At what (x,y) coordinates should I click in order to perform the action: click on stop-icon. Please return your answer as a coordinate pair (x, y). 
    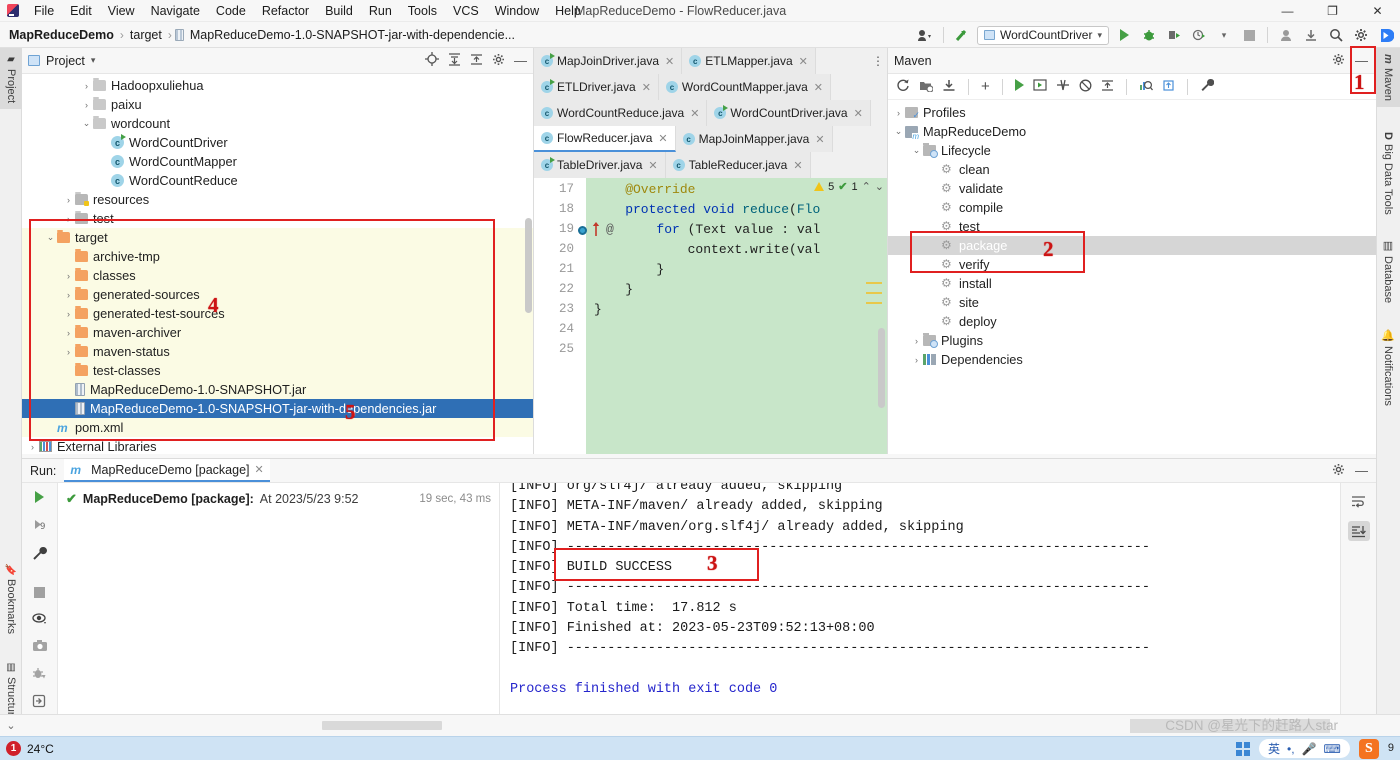
    Looking at the image, I should click on (1249, 35).